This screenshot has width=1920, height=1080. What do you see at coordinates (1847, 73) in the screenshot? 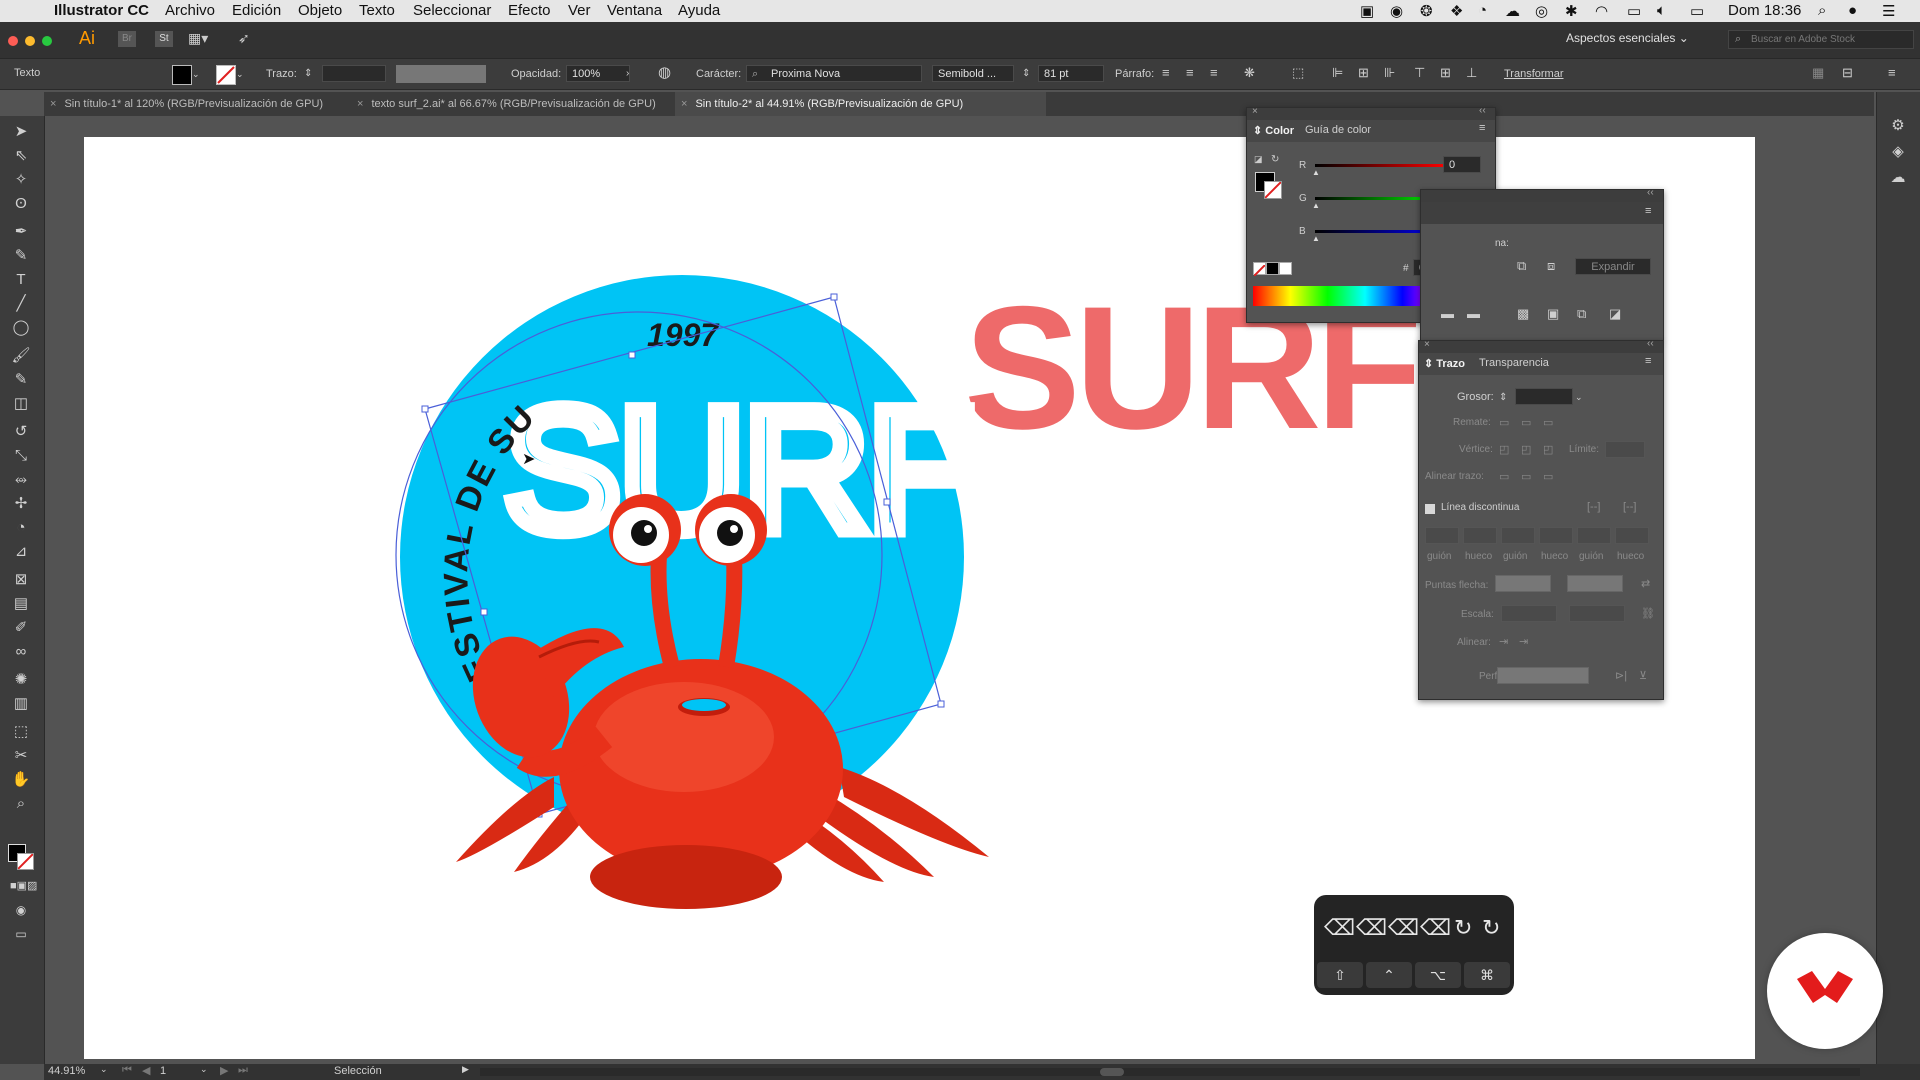
I see `panel-options-icon: ⊟` at bounding box center [1847, 73].